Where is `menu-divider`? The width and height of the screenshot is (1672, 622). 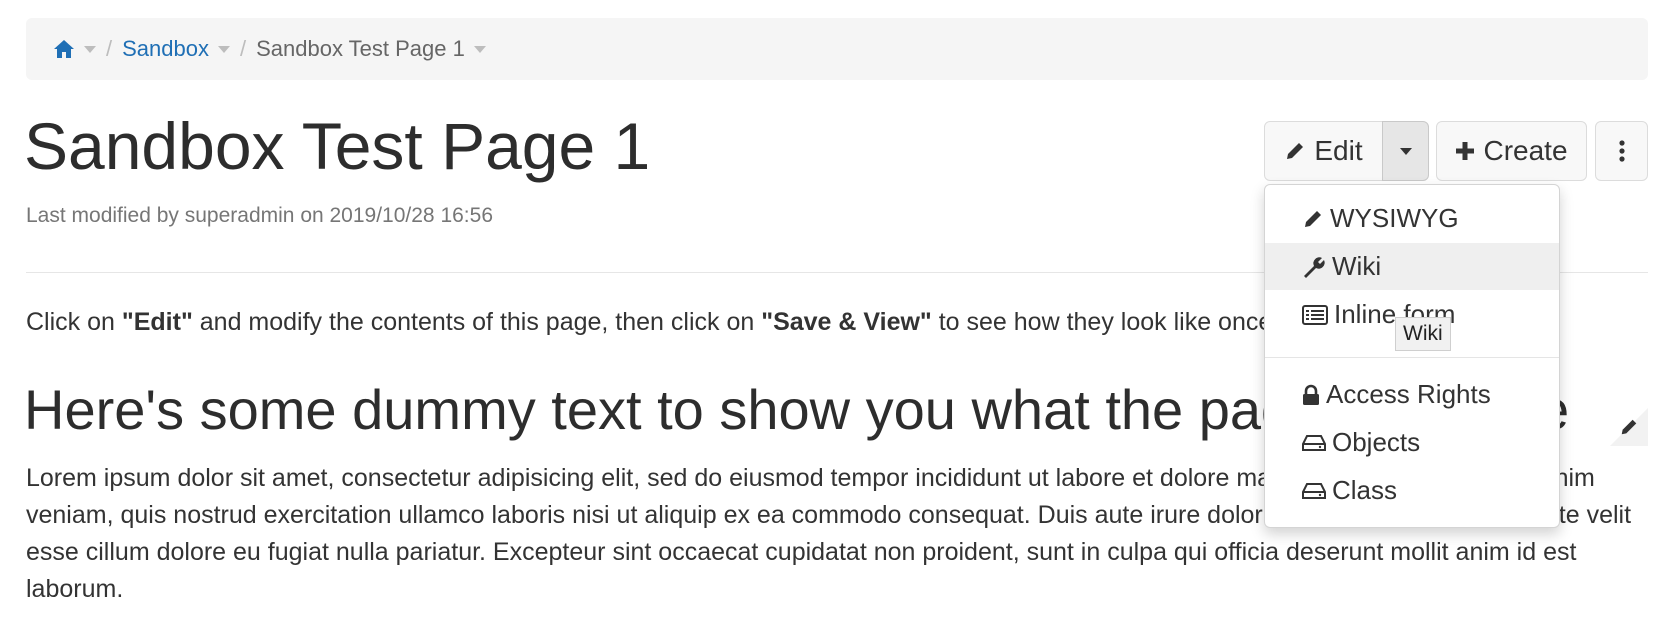 menu-divider is located at coordinates (1412, 357).